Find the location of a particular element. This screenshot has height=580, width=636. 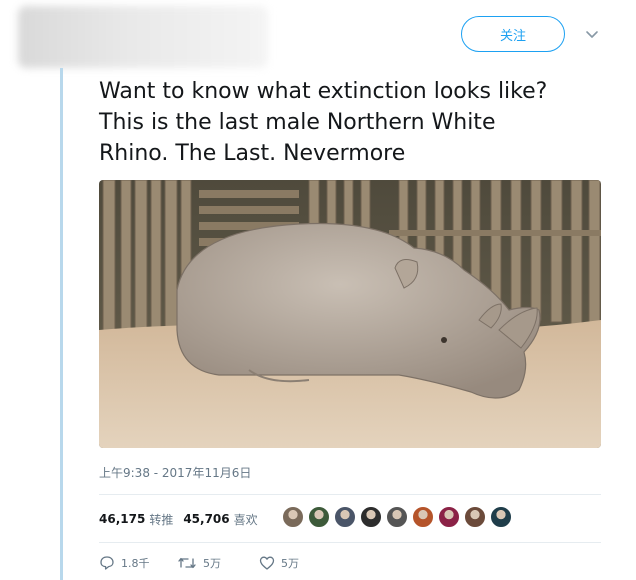

liker-avatars is located at coordinates (397, 517).